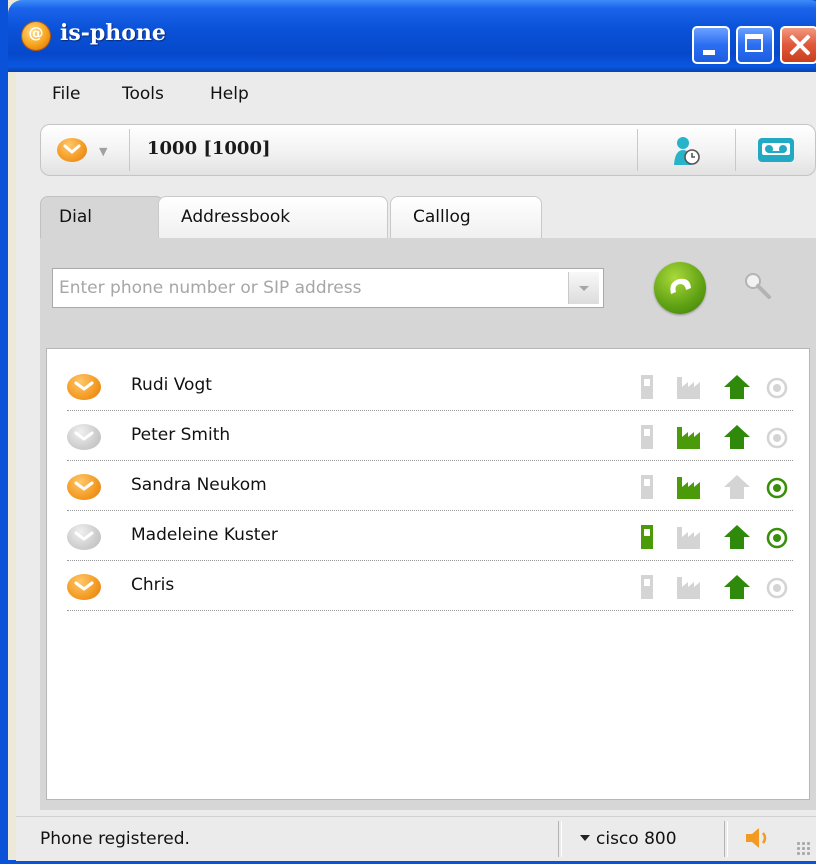 This screenshot has width=816, height=864. Describe the element at coordinates (755, 45) in the screenshot. I see `maximize-button` at that location.